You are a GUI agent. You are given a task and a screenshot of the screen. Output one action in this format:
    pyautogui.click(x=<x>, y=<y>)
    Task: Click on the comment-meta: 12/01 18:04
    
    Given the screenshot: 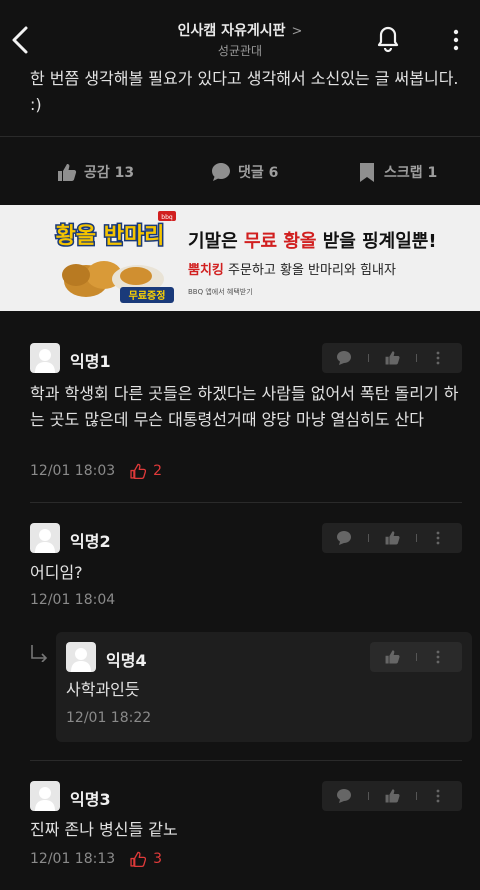 What is the action you would take?
    pyautogui.click(x=72, y=600)
    